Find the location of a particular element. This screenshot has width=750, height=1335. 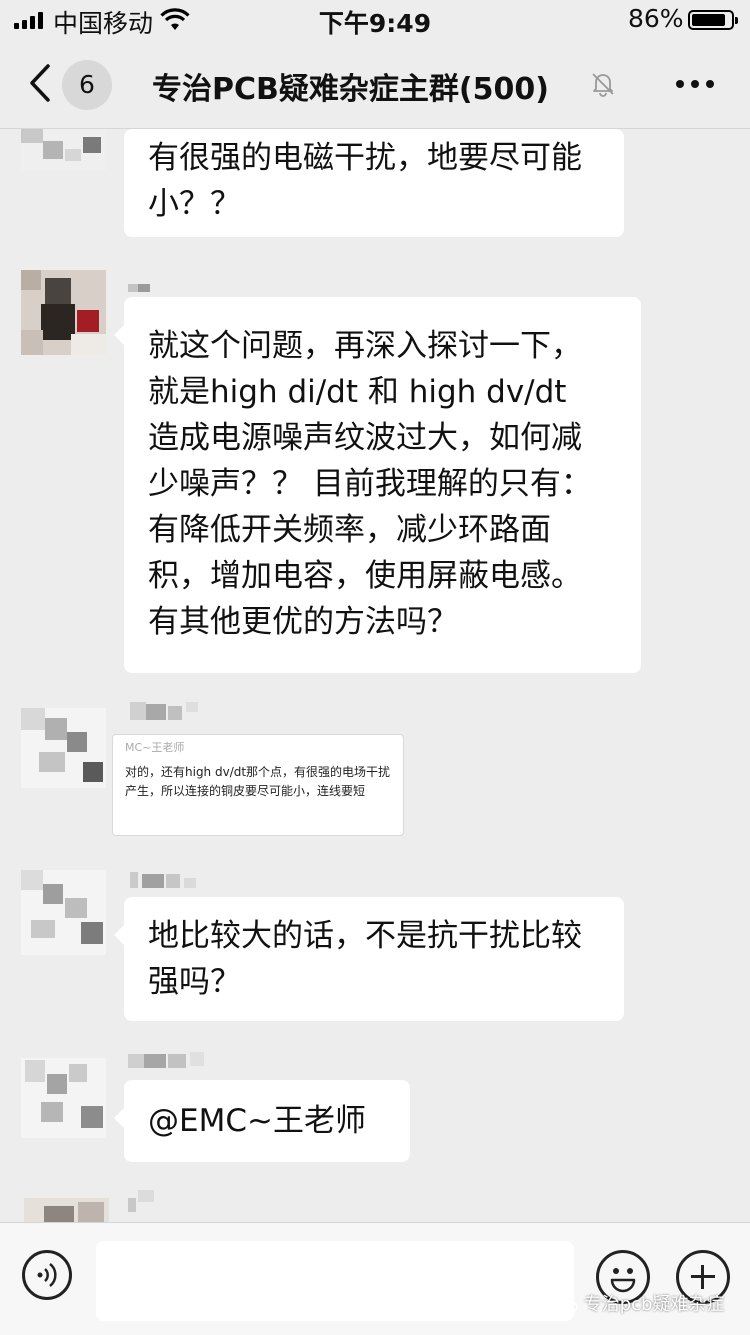

more-options-button is located at coordinates (695, 84).